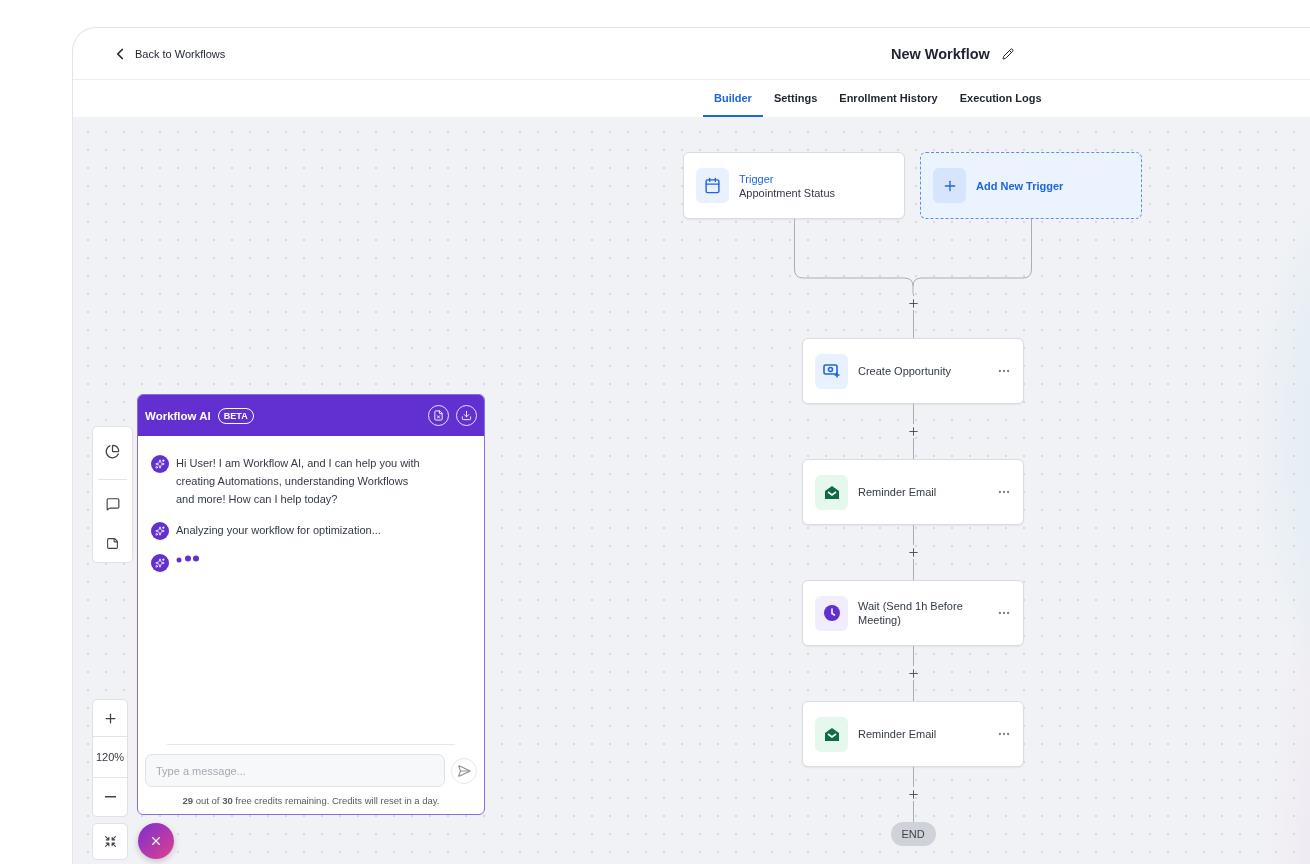 The width and height of the screenshot is (1310, 864). I want to click on action-label: Create Opportunity, so click(905, 371).